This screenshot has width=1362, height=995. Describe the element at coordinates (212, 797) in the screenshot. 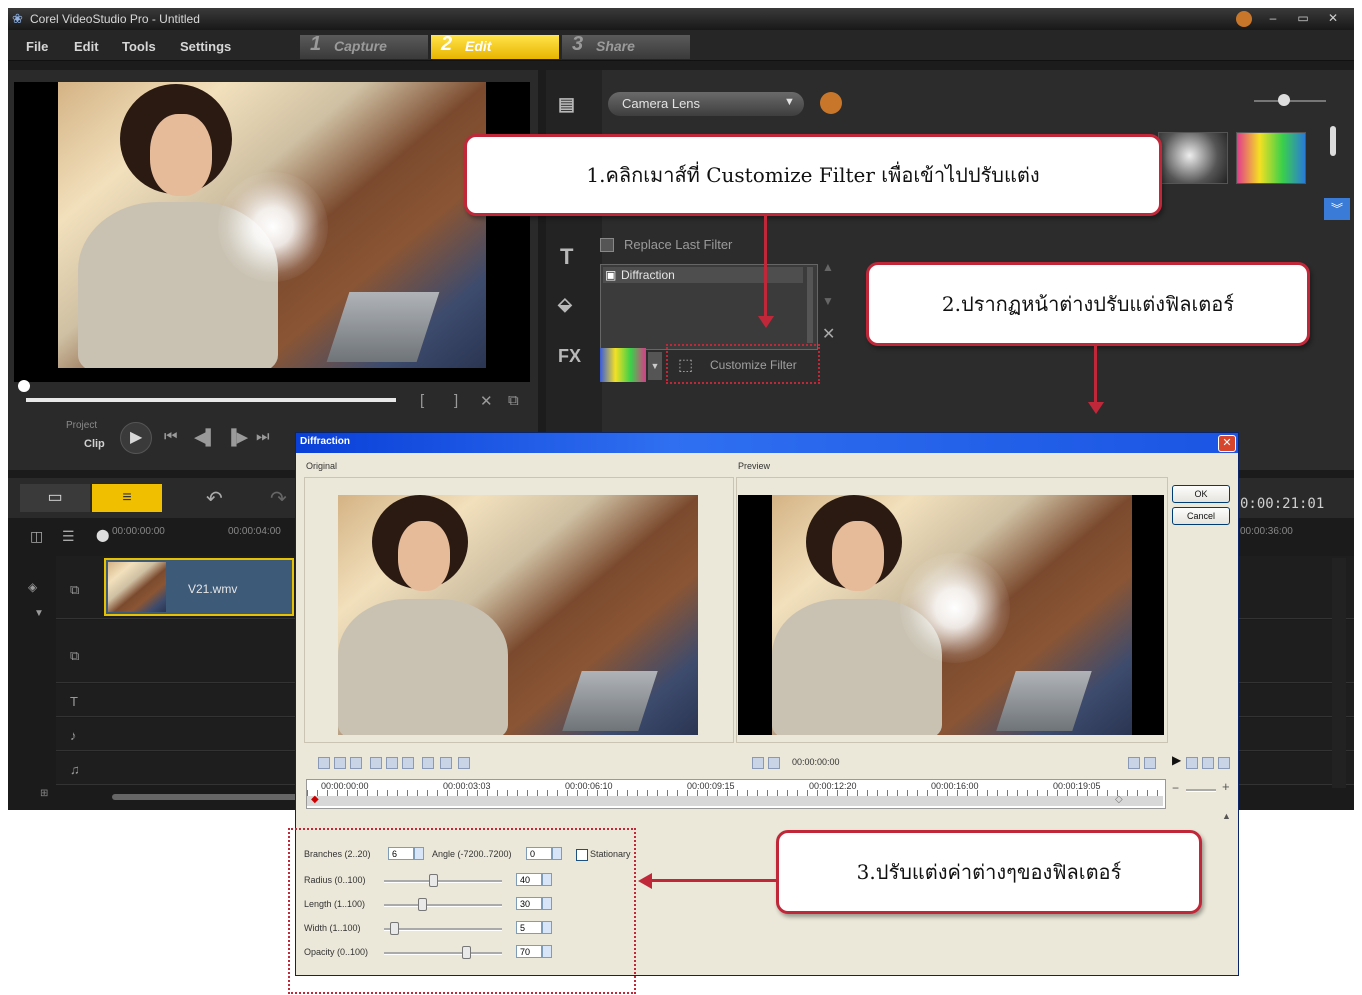

I see `timeline-hscroll` at that location.